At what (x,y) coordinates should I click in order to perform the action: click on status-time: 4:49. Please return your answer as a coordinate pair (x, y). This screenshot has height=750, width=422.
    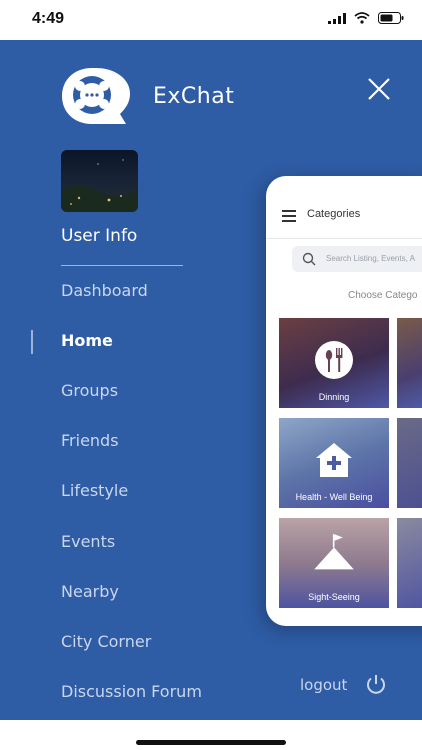
    Looking at the image, I should click on (48, 18).